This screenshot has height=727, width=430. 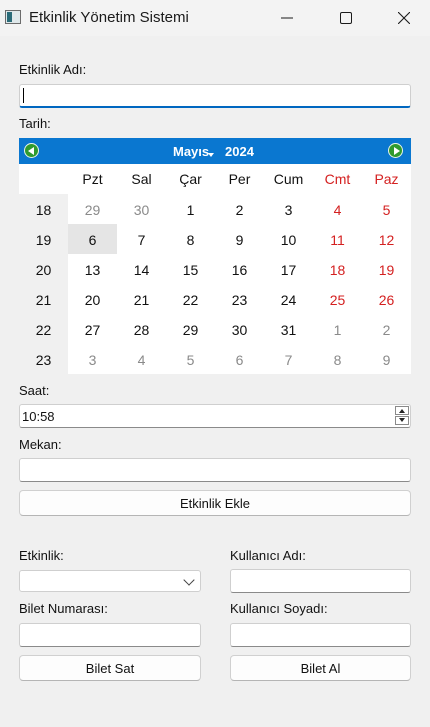 I want to click on app-icon, so click(x=13, y=17).